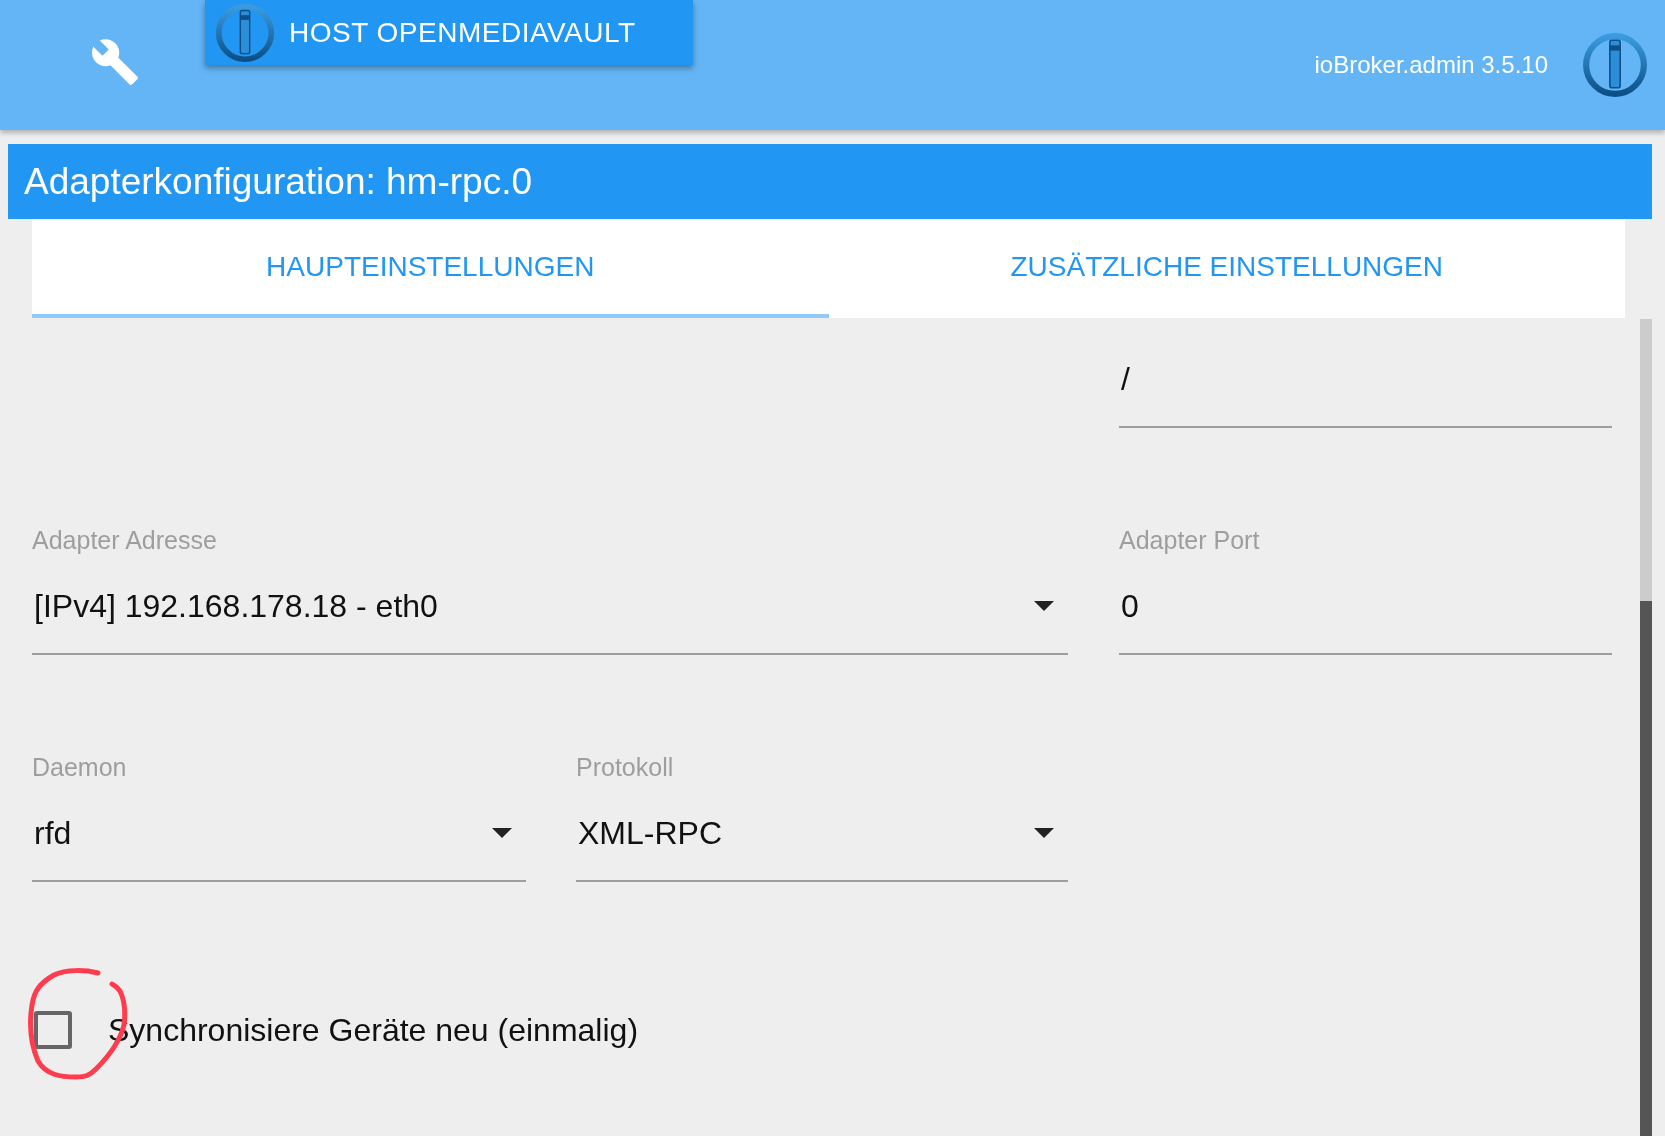  Describe the element at coordinates (125, 540) in the screenshot. I see `field-label: Adapter Adresse` at that location.